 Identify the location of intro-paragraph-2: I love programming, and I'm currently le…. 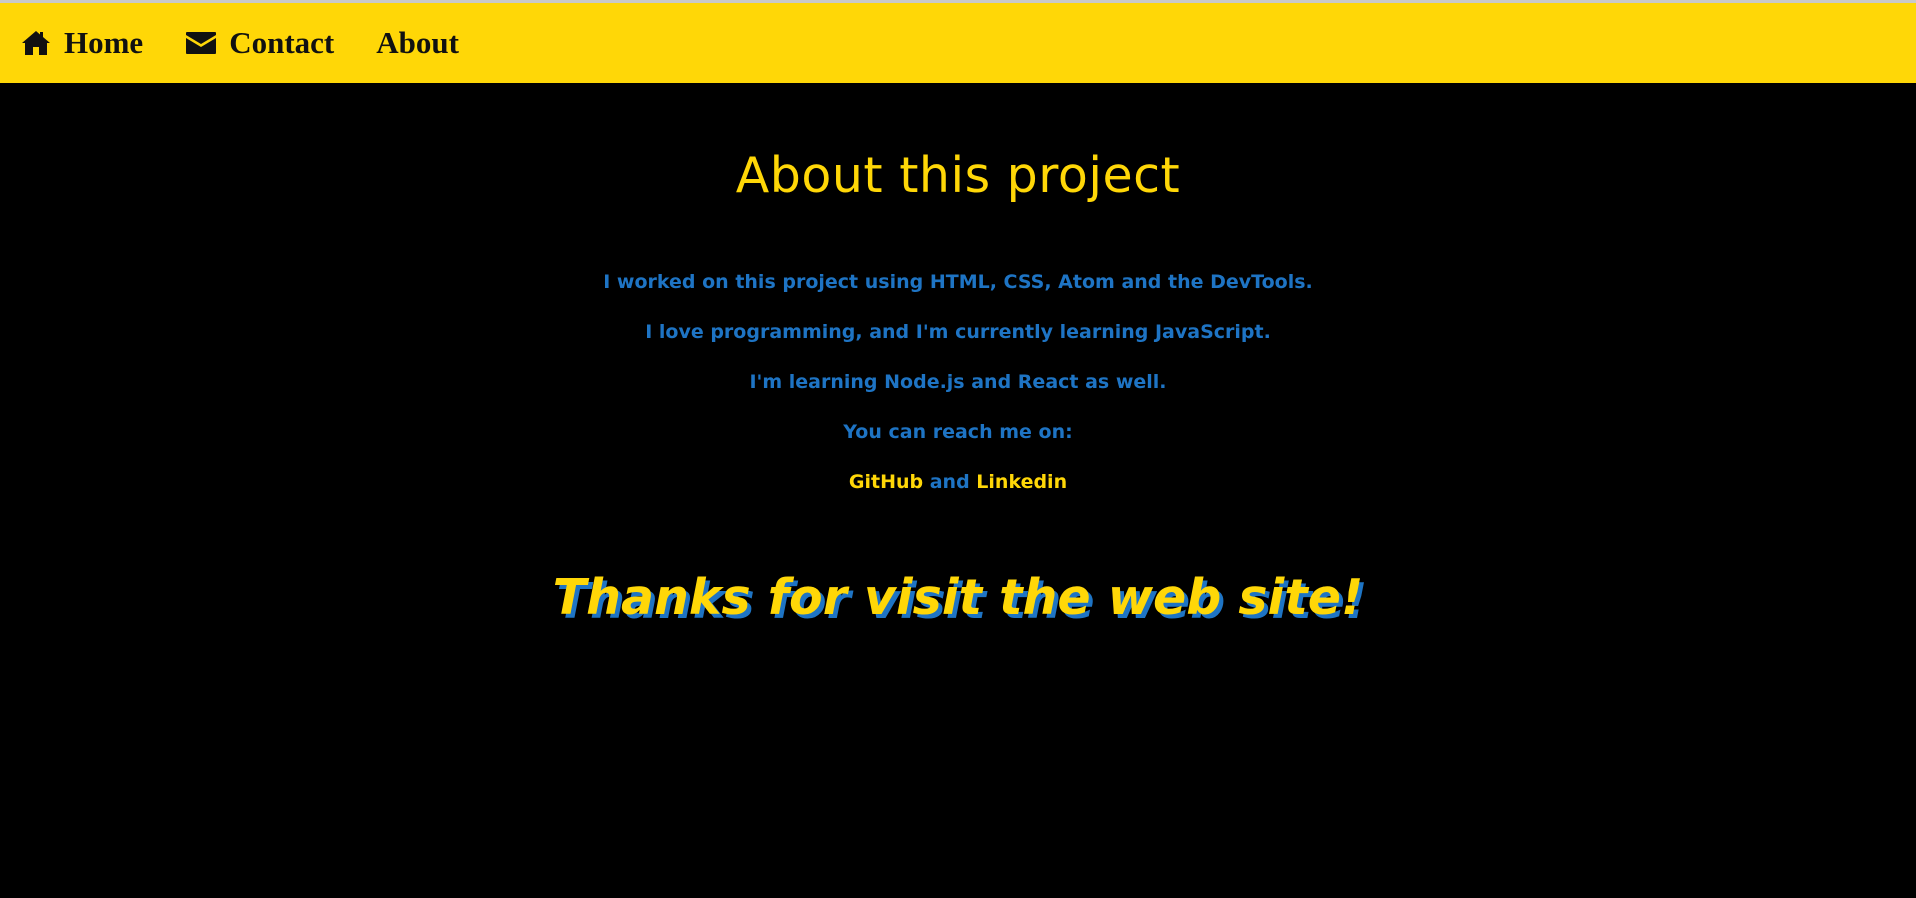
(958, 332).